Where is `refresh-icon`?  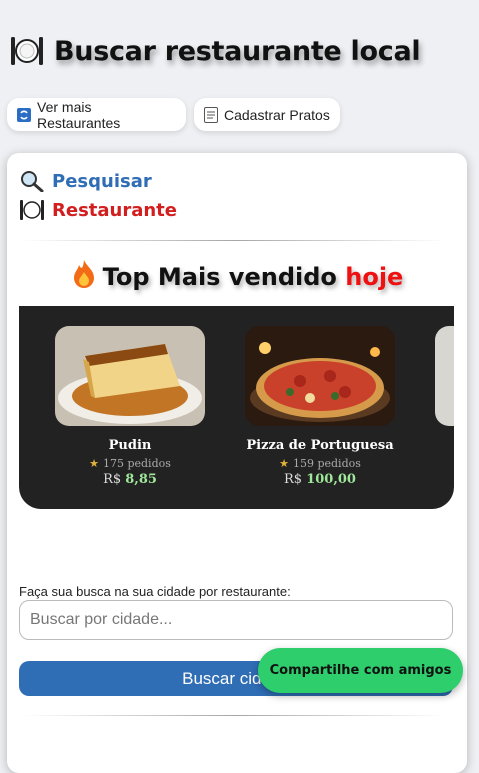 refresh-icon is located at coordinates (24, 114).